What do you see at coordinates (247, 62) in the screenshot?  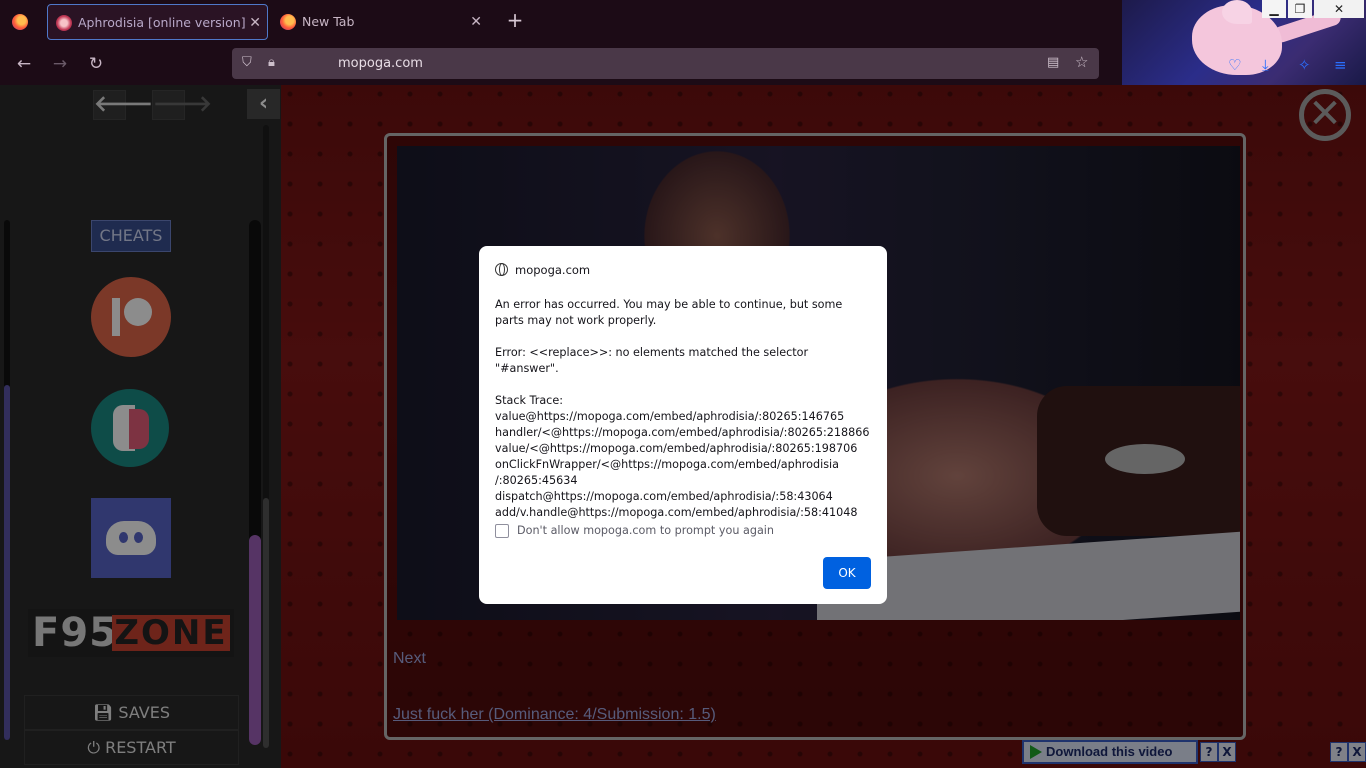 I see `shield-icon: ⛉` at bounding box center [247, 62].